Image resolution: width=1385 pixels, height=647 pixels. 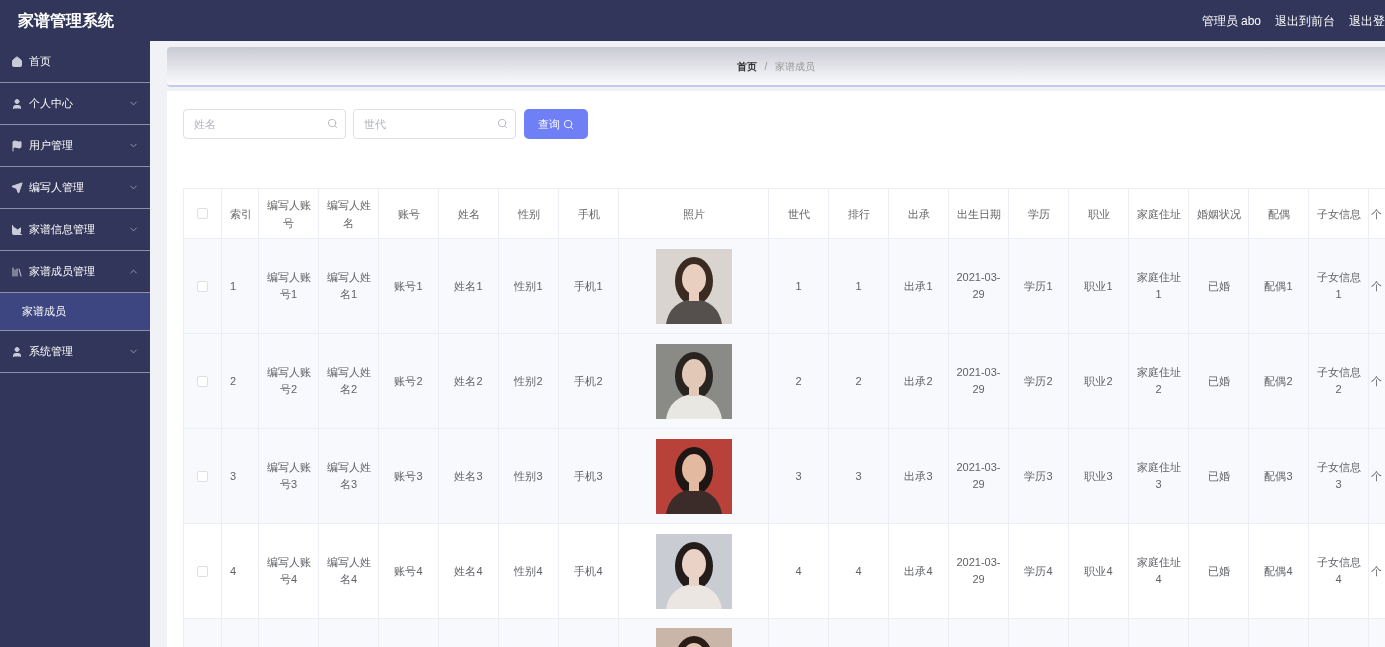 What do you see at coordinates (348, 476) in the screenshot?
I see `table-cell-text: 编写人姓名3` at bounding box center [348, 476].